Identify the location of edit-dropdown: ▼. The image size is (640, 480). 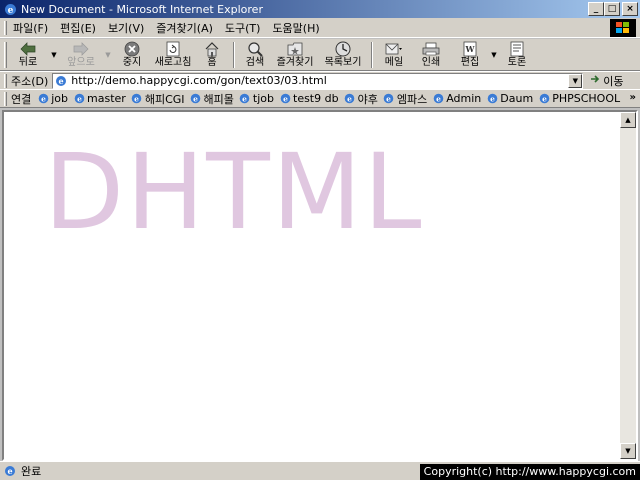
(494, 55).